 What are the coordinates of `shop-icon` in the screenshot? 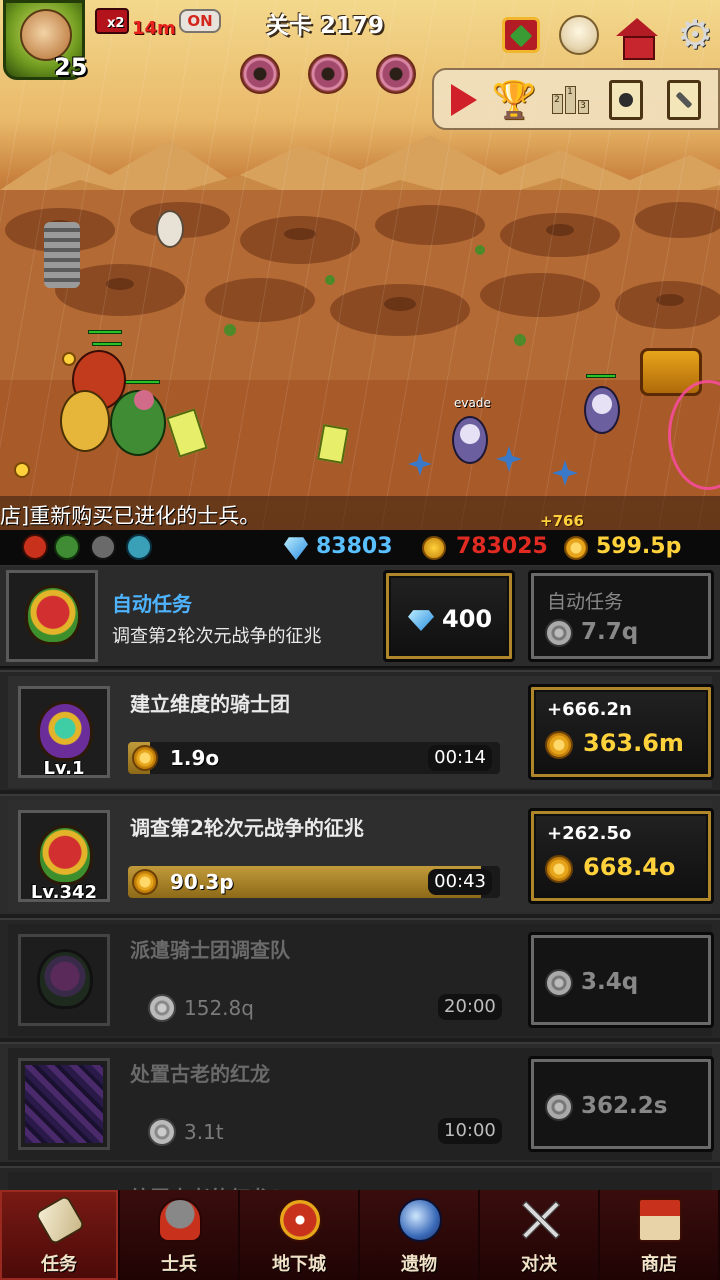 It's located at (660, 1220).